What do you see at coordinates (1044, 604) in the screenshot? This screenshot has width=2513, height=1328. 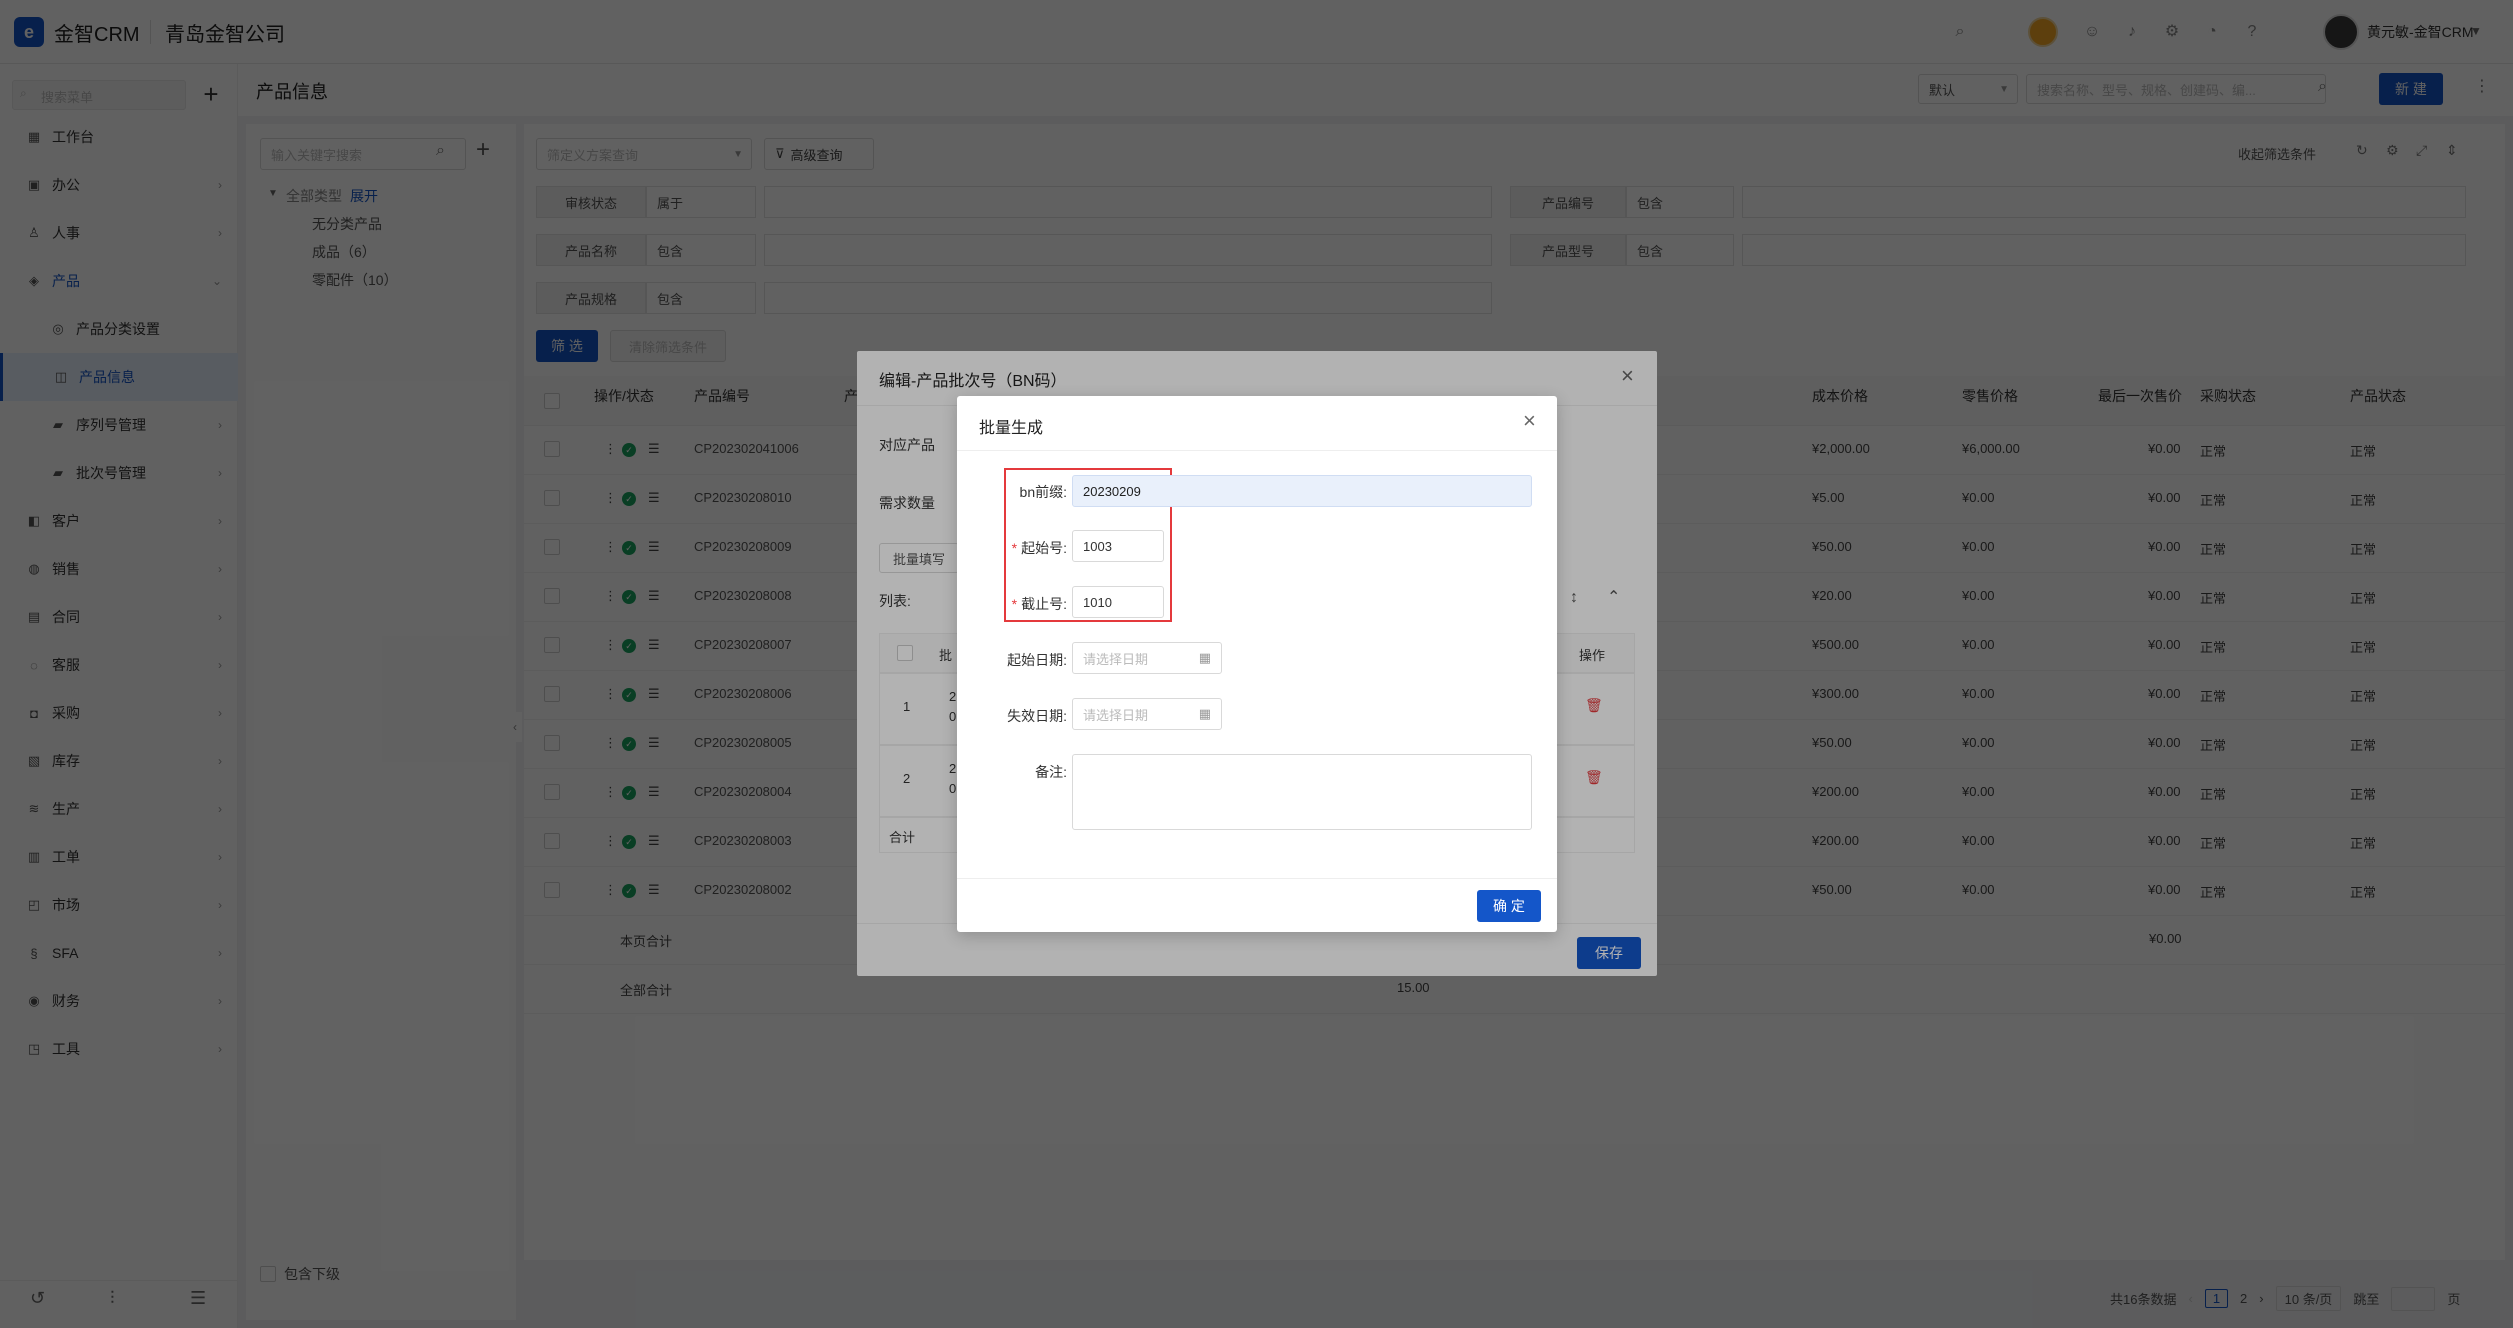 I see `end-number-label-text: 截止号:` at bounding box center [1044, 604].